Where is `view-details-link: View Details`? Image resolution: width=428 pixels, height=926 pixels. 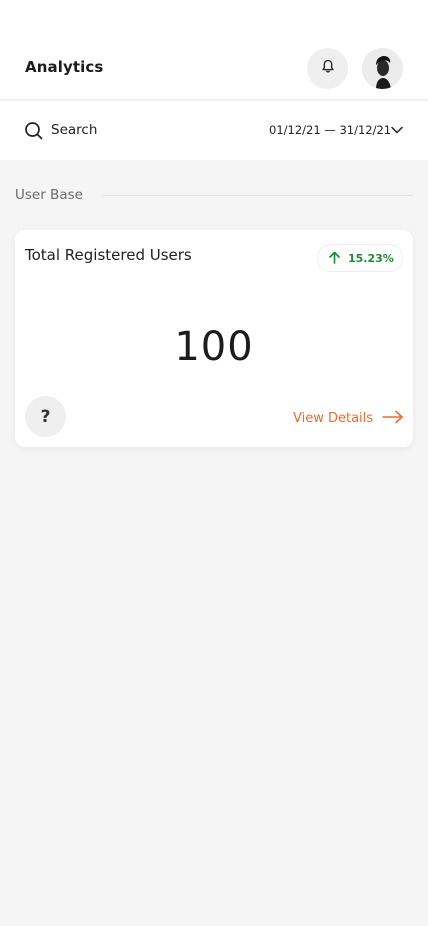 view-details-link: View Details is located at coordinates (348, 418).